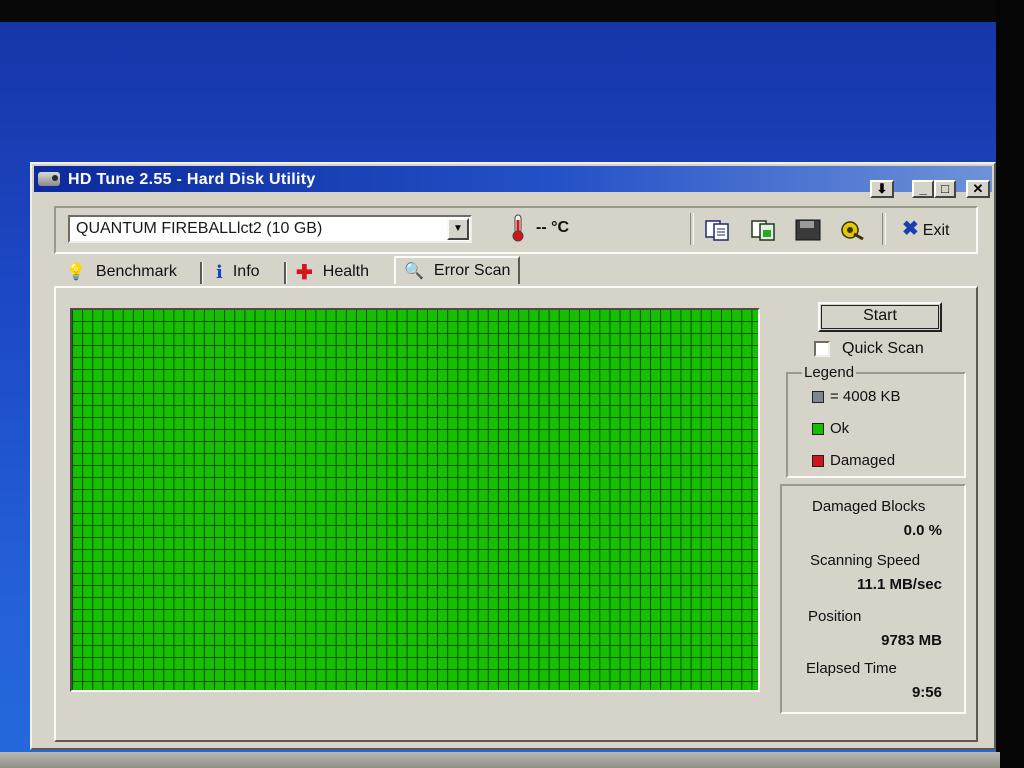  I want to click on close-button: ✕, so click(978, 189).